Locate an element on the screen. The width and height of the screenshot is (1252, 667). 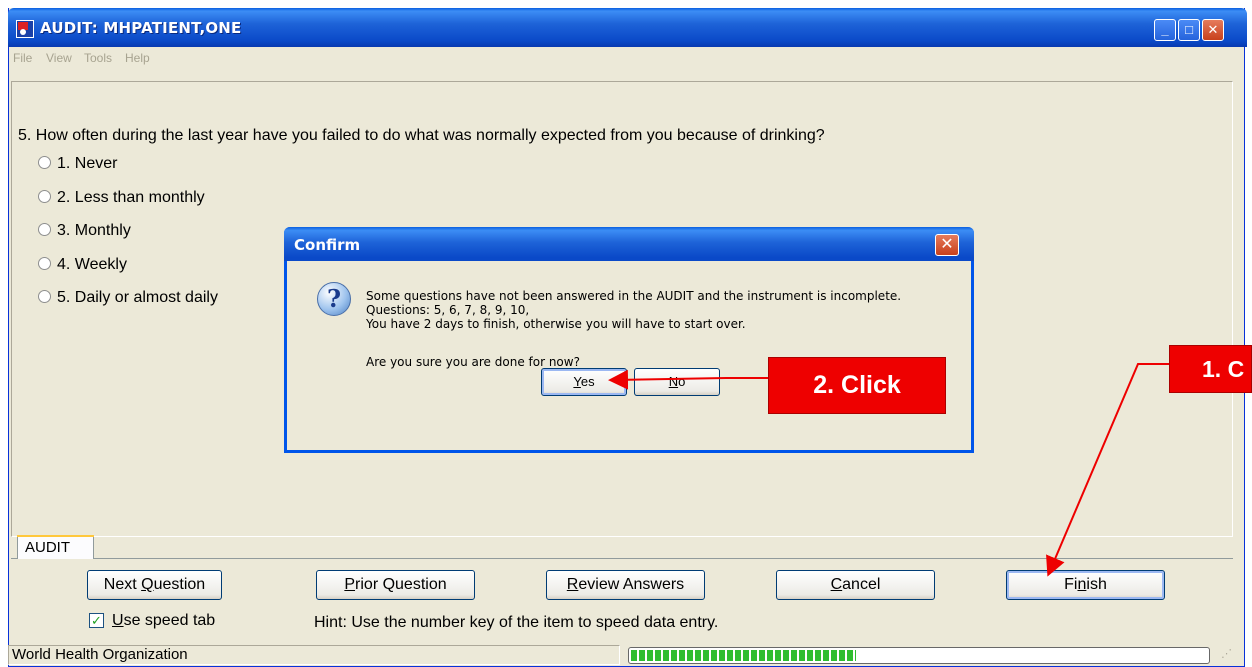
app-icon is located at coordinates (25, 29).